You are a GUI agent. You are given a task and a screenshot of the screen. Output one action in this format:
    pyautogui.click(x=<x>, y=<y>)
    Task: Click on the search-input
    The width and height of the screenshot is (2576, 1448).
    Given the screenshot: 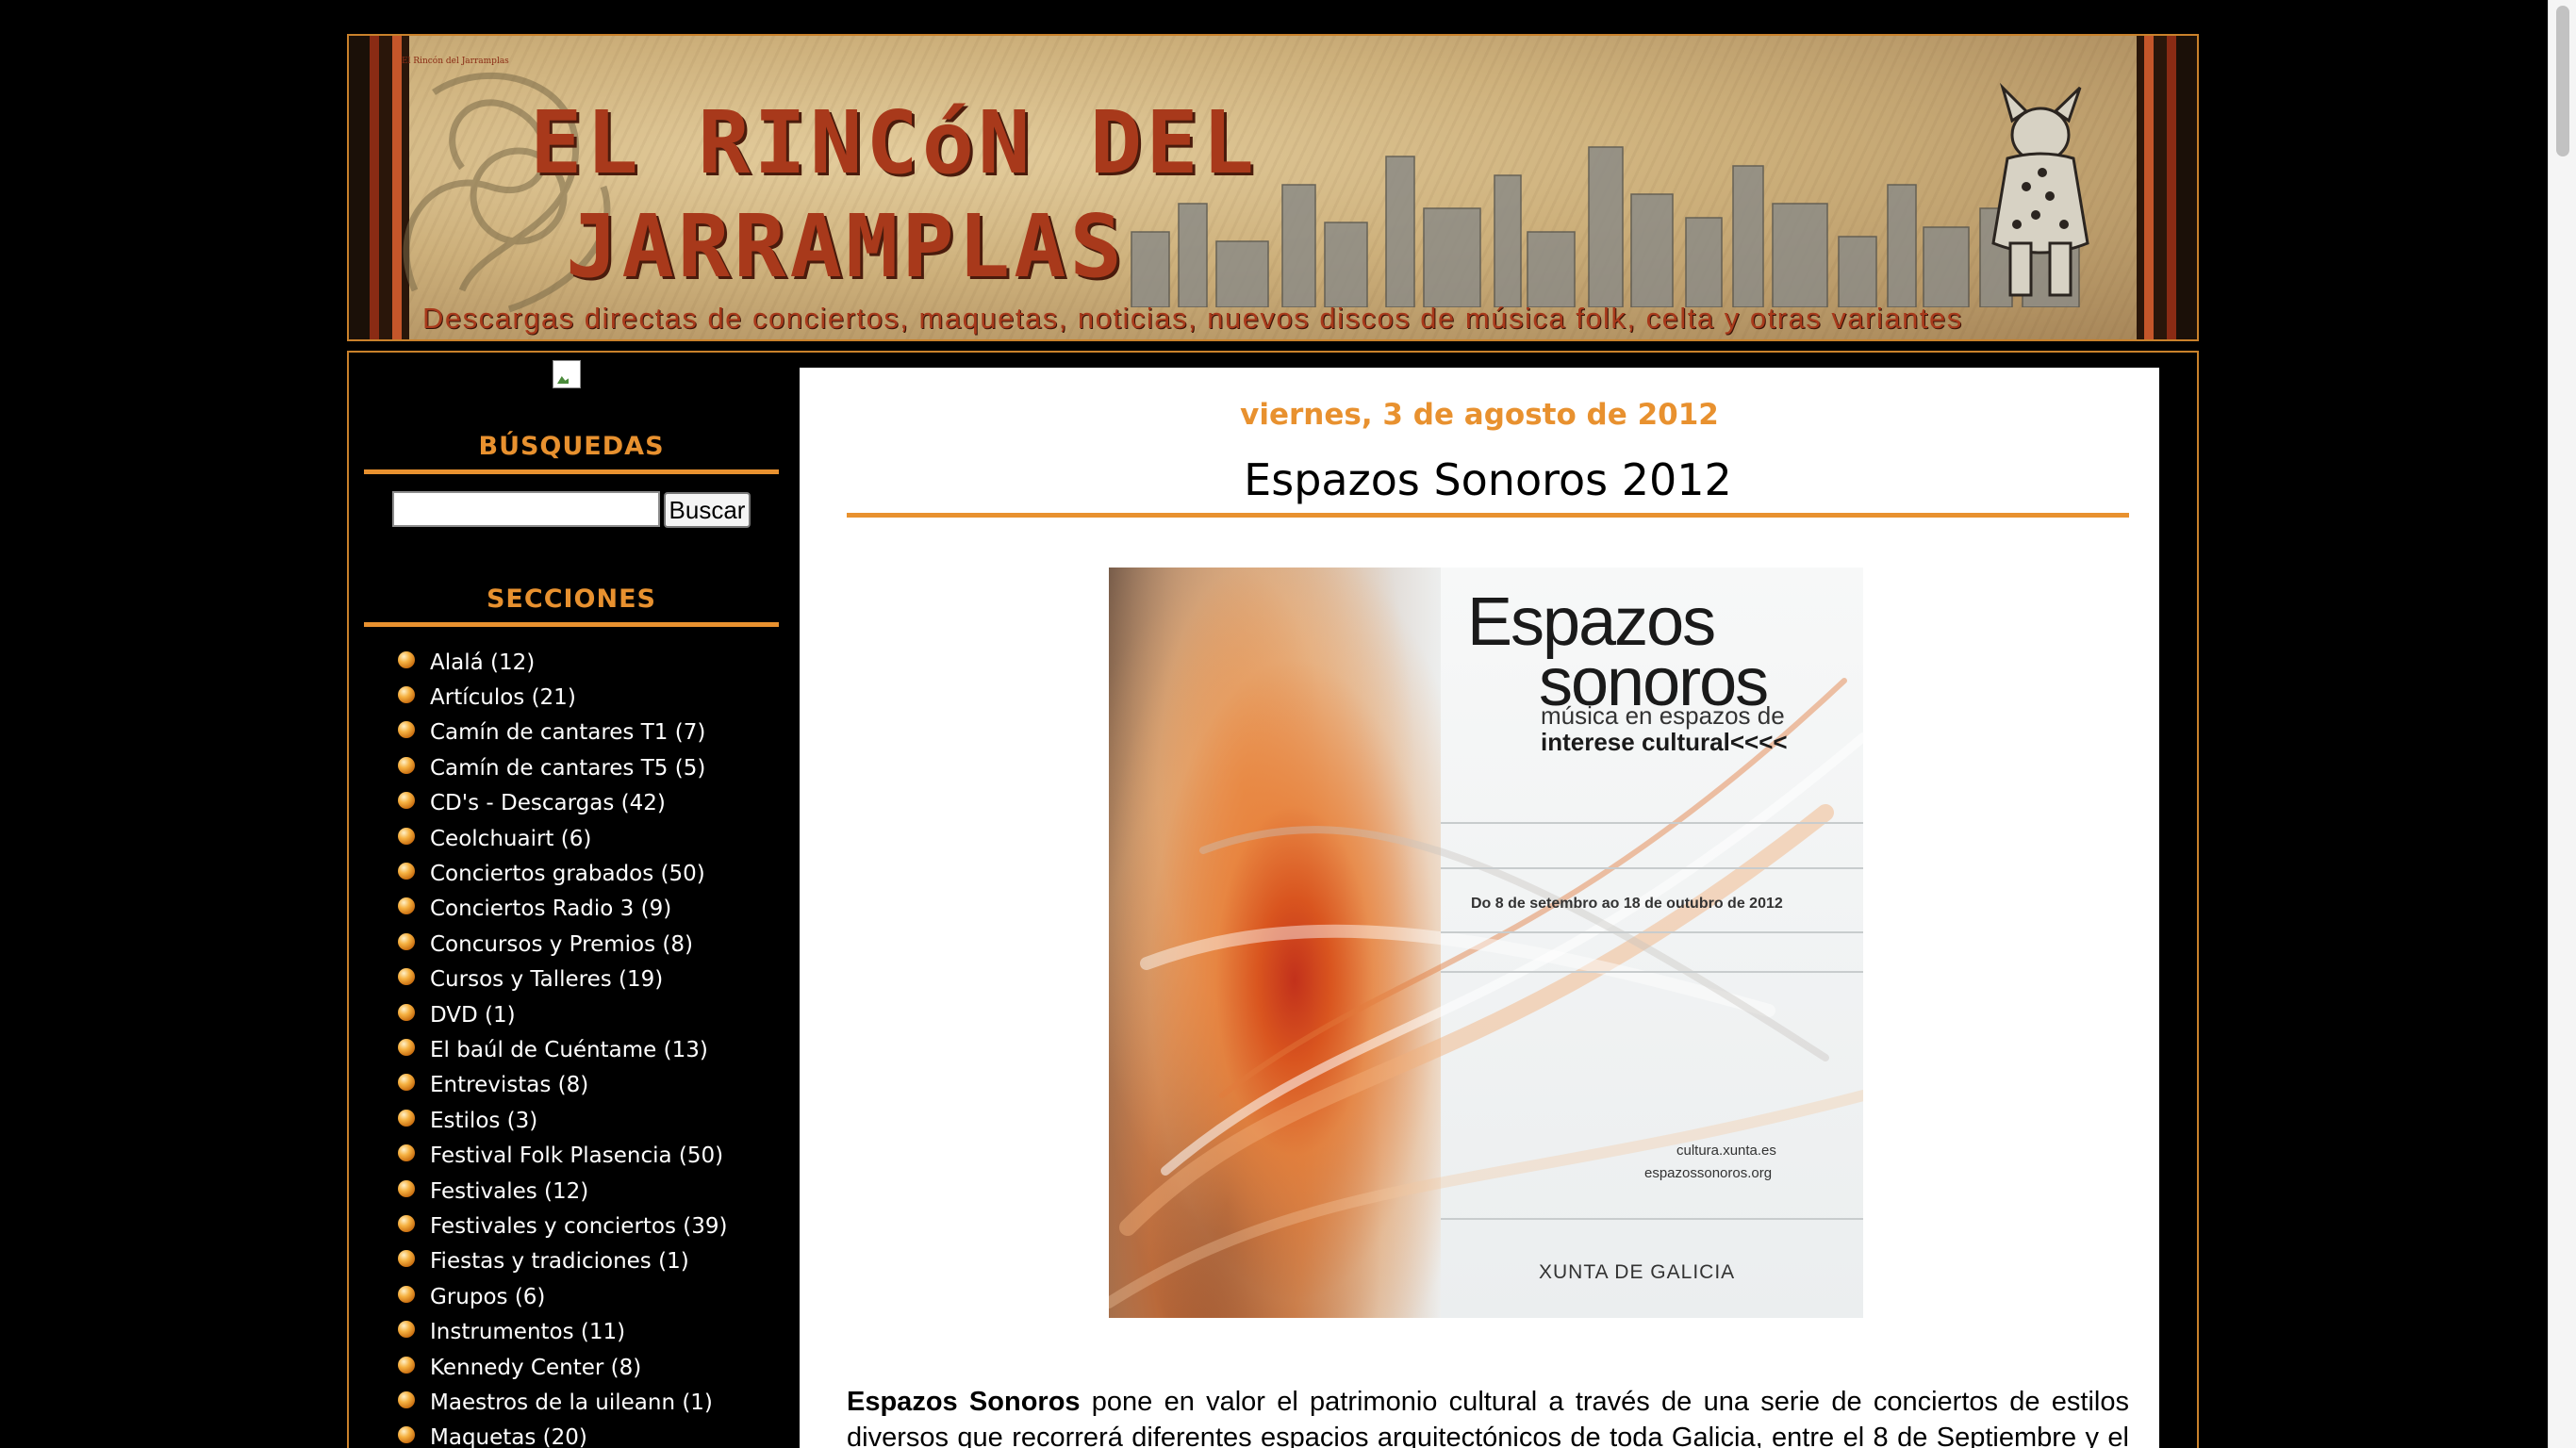 What is the action you would take?
    pyautogui.click(x=526, y=509)
    